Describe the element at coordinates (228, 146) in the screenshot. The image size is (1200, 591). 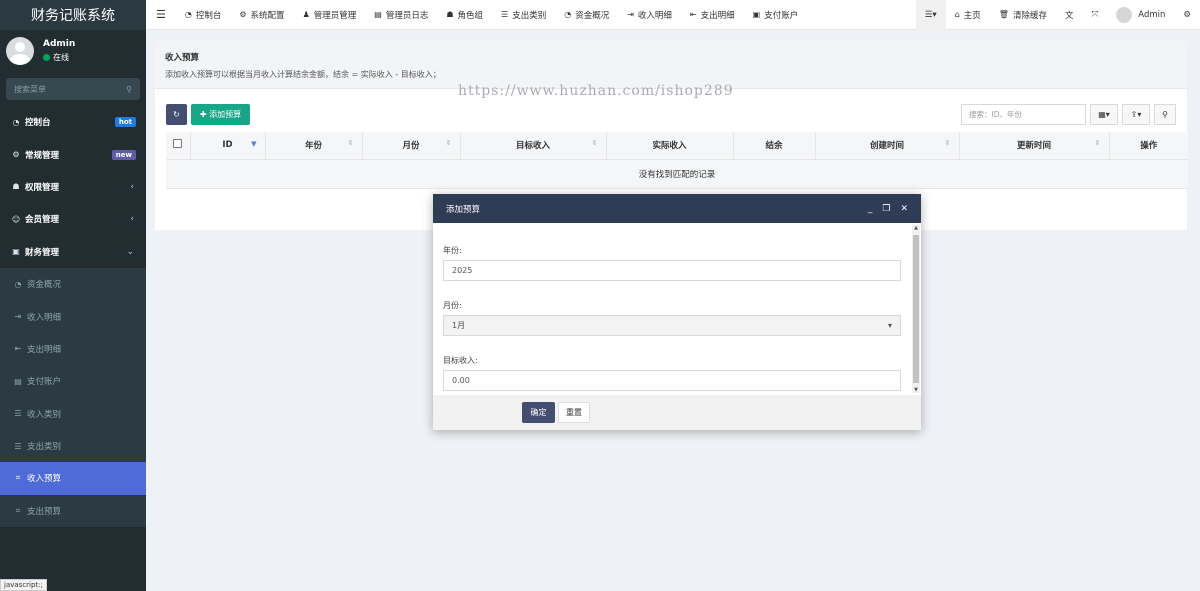
I see `col-id: ID ▼` at that location.